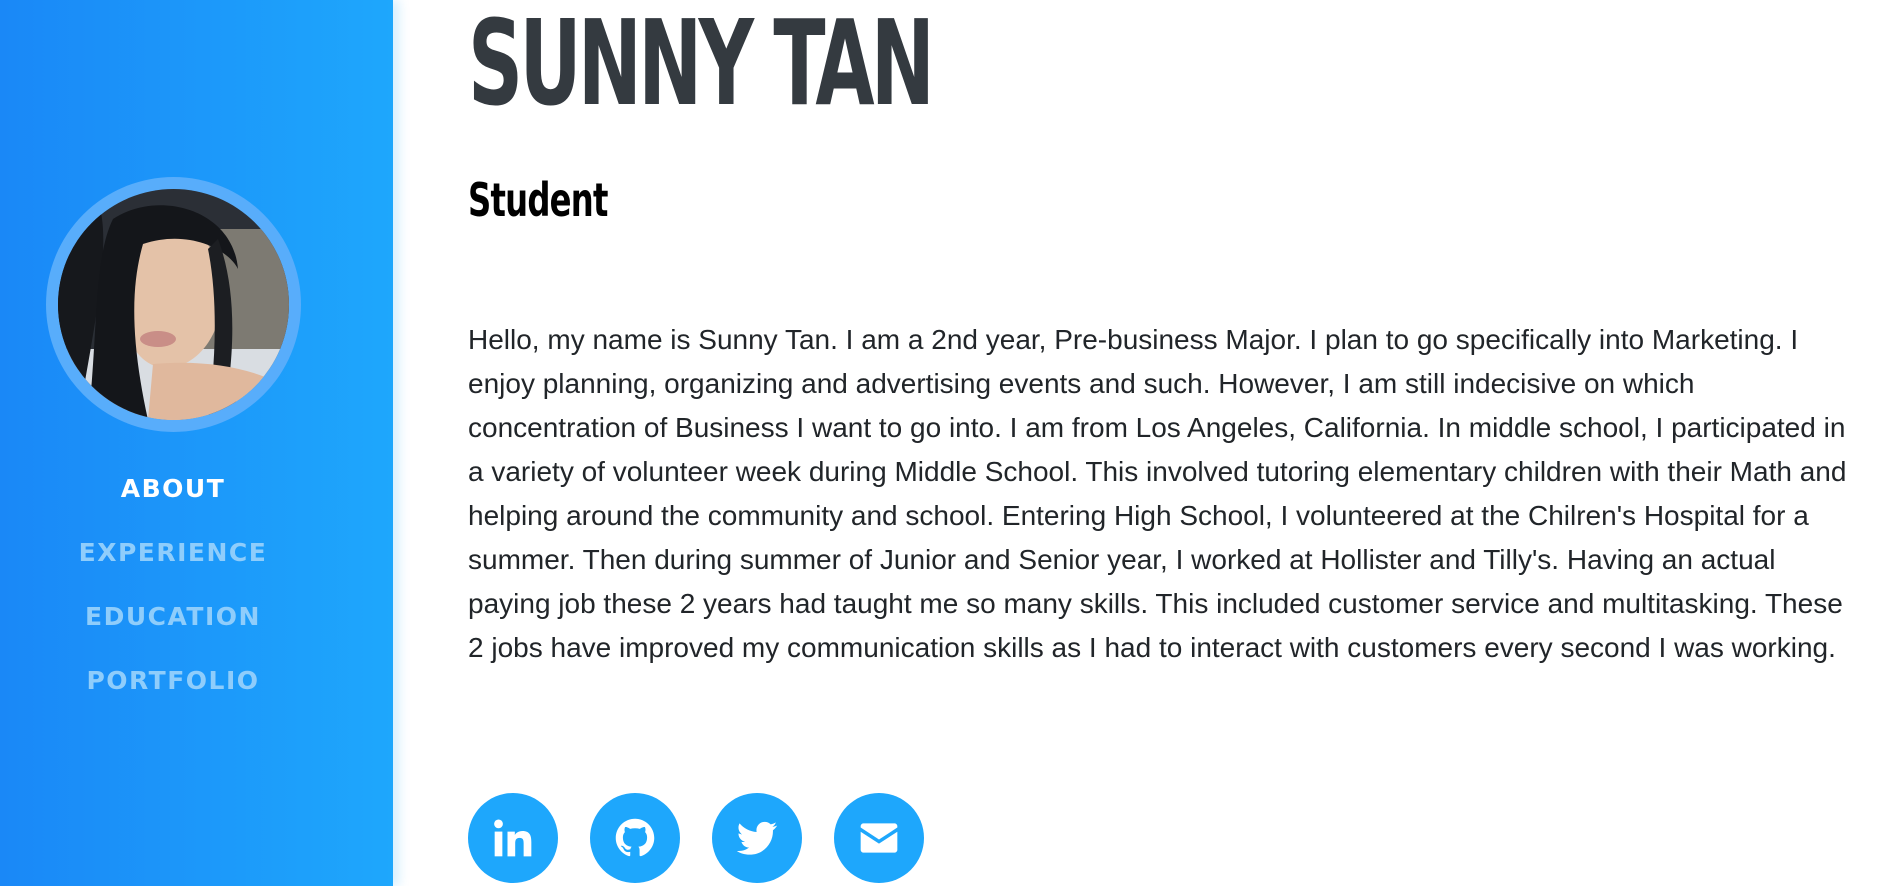 The width and height of the screenshot is (1880, 886). Describe the element at coordinates (173, 502) in the screenshot. I see `nav-item-about: ABOUT` at that location.